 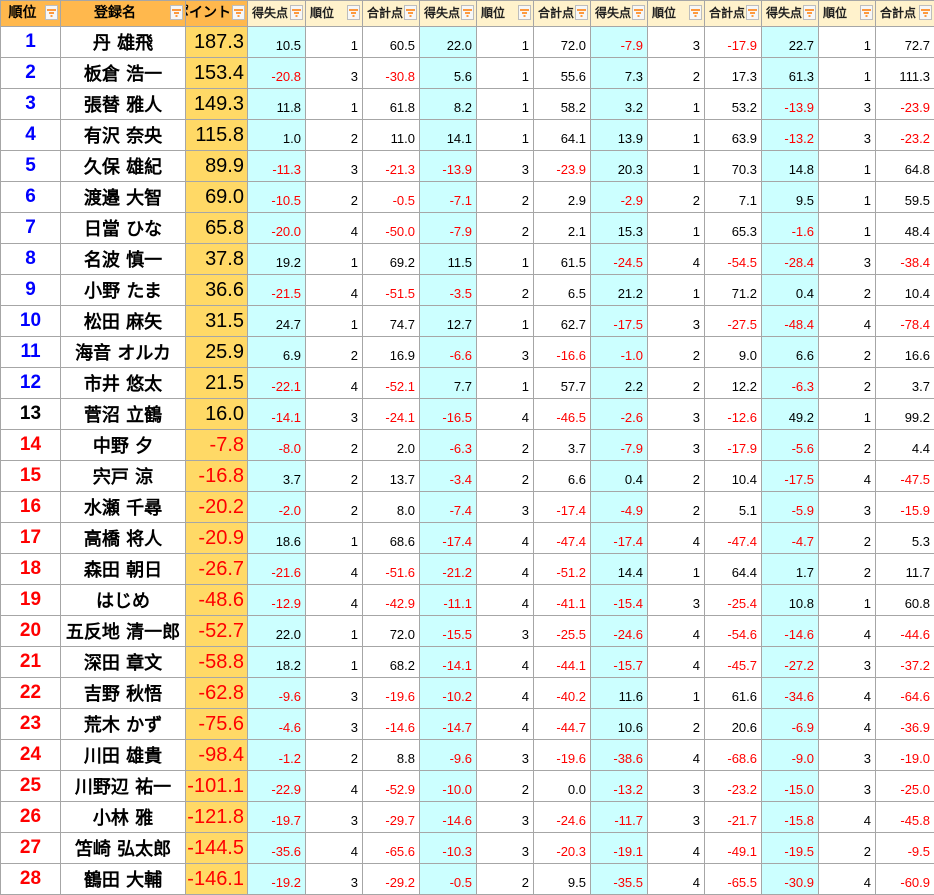 I want to click on total-score-cell: 2.9, so click(x=562, y=197).